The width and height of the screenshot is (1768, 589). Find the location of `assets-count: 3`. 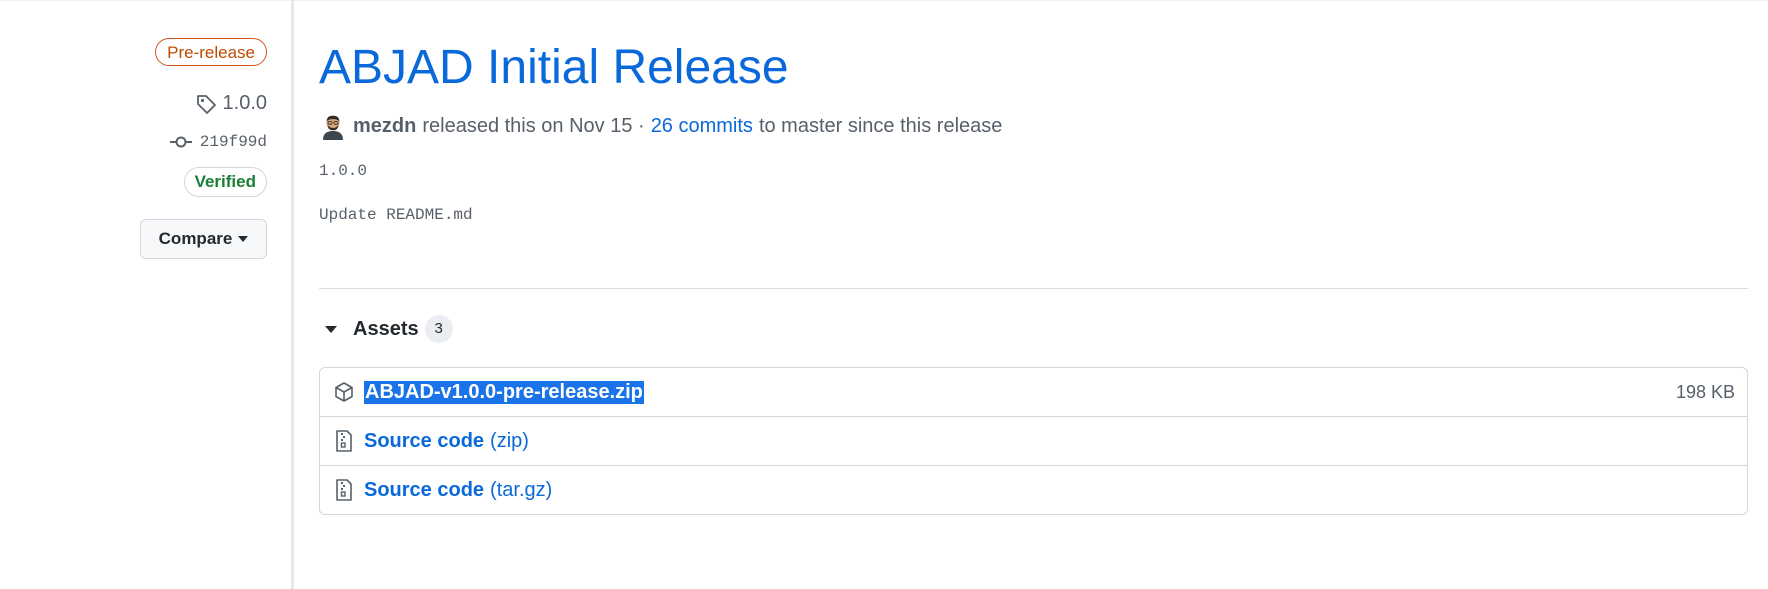

assets-count: 3 is located at coordinates (438, 329).